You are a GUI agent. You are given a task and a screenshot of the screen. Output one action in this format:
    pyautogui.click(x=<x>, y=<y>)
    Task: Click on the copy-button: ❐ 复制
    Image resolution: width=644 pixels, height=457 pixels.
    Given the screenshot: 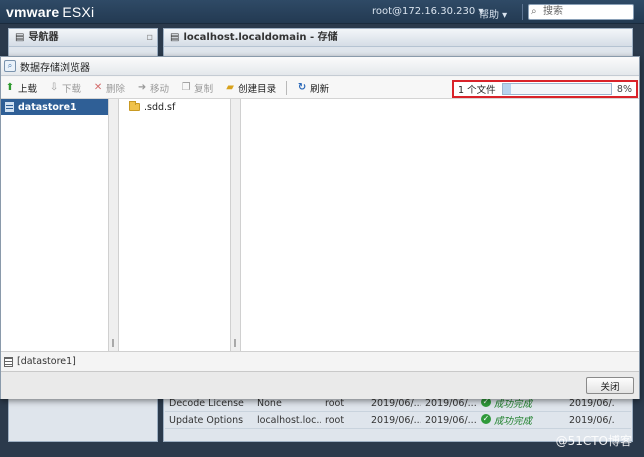 What is the action you would take?
    pyautogui.click(x=197, y=88)
    